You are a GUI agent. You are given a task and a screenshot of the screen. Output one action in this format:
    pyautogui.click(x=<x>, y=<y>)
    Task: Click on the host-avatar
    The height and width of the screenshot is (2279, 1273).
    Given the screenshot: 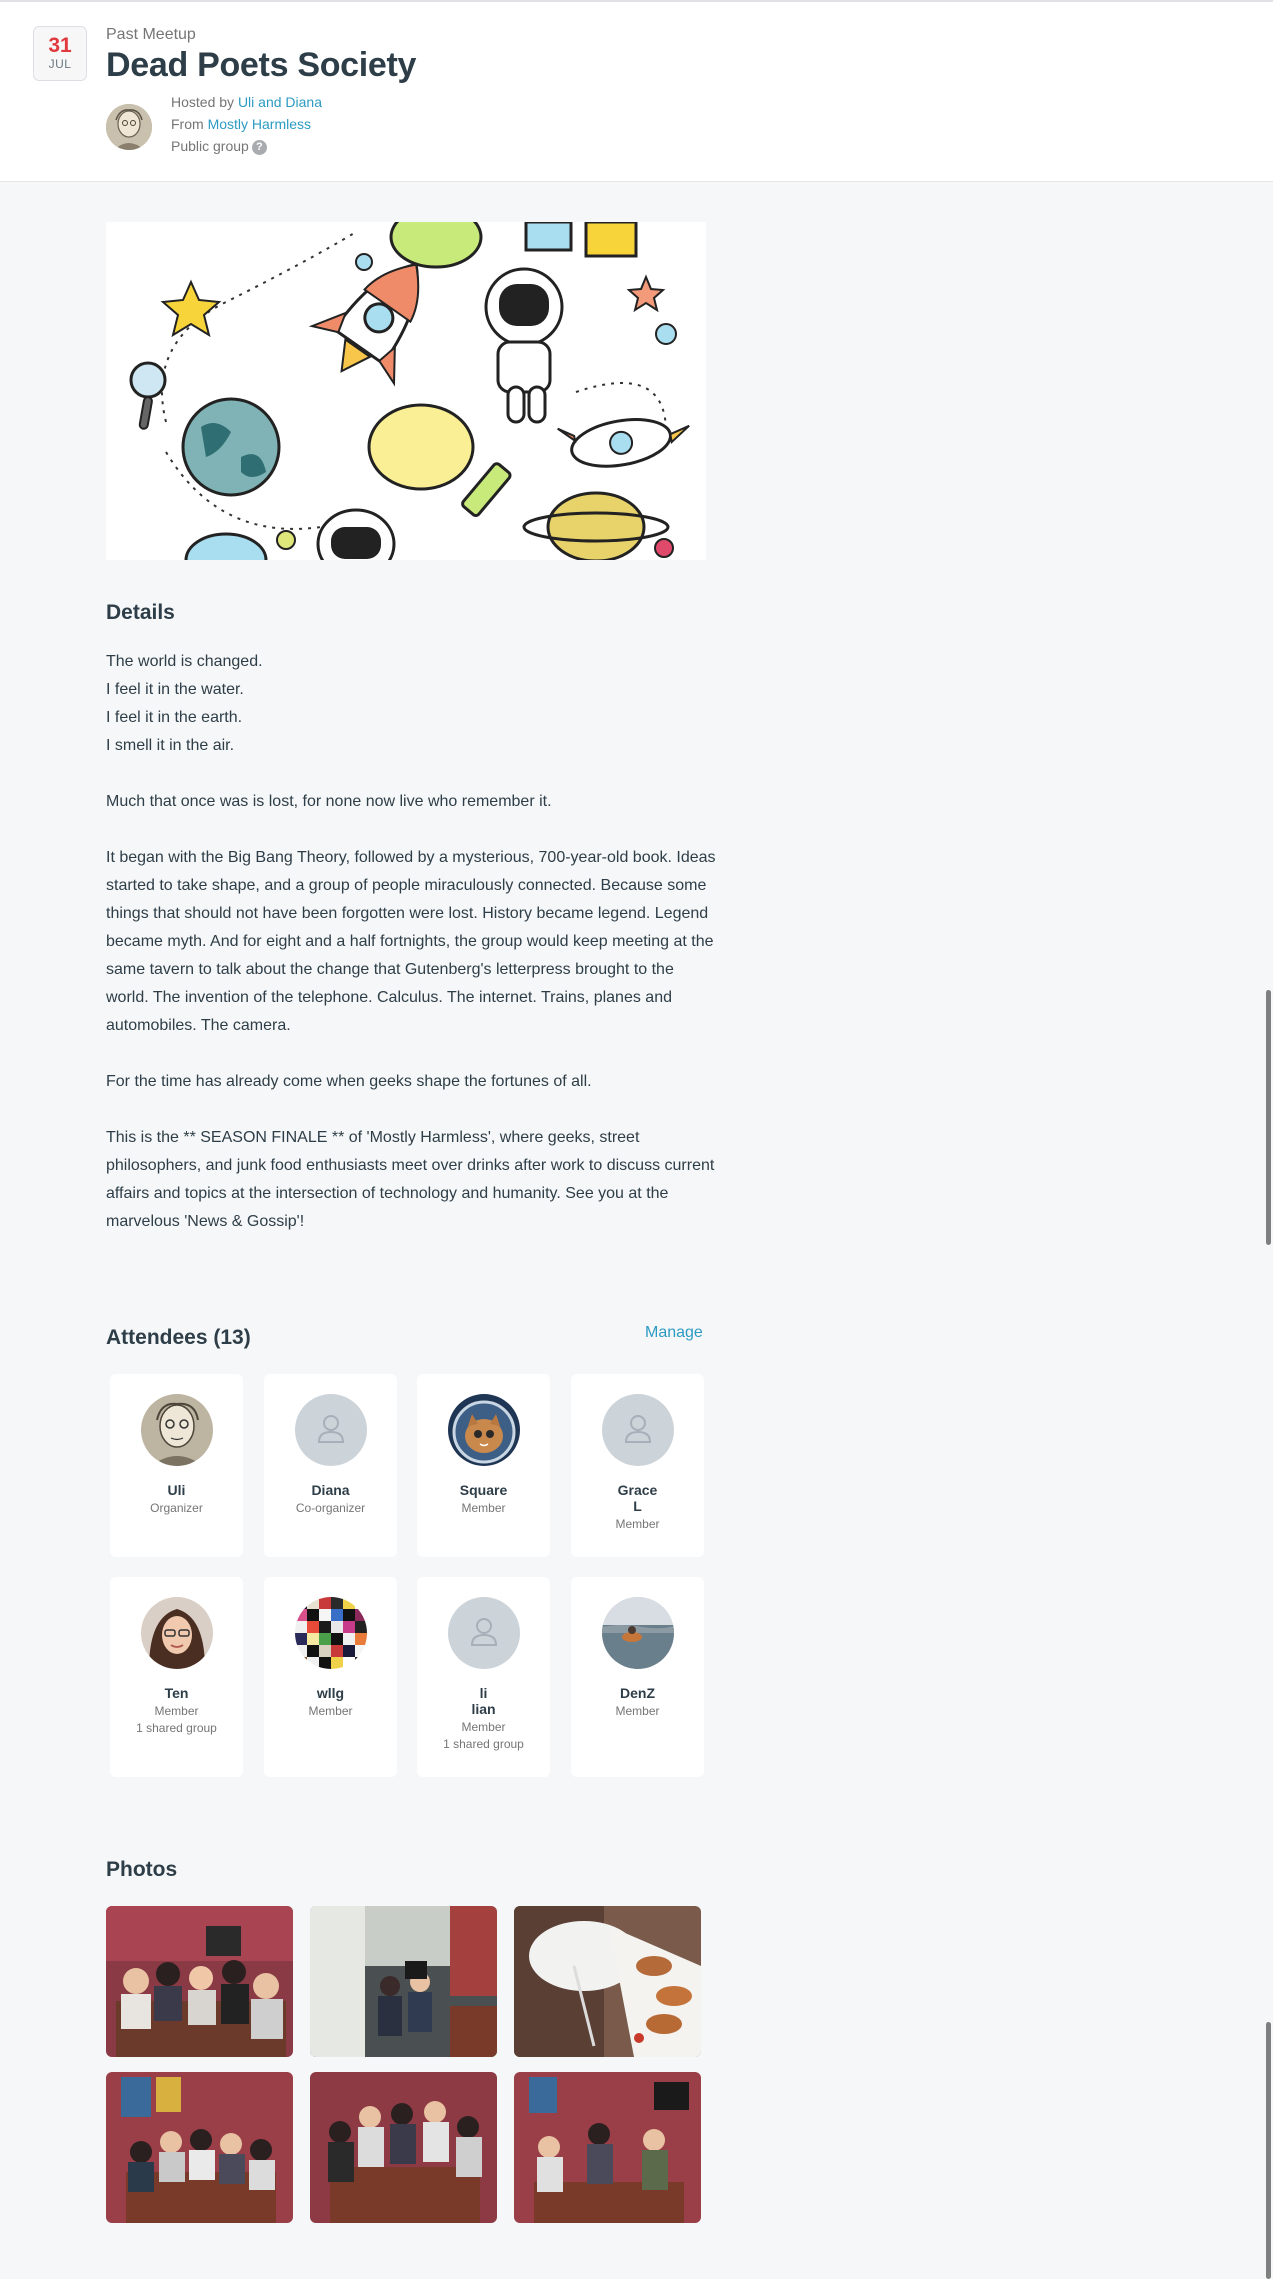 What is the action you would take?
    pyautogui.click(x=129, y=127)
    